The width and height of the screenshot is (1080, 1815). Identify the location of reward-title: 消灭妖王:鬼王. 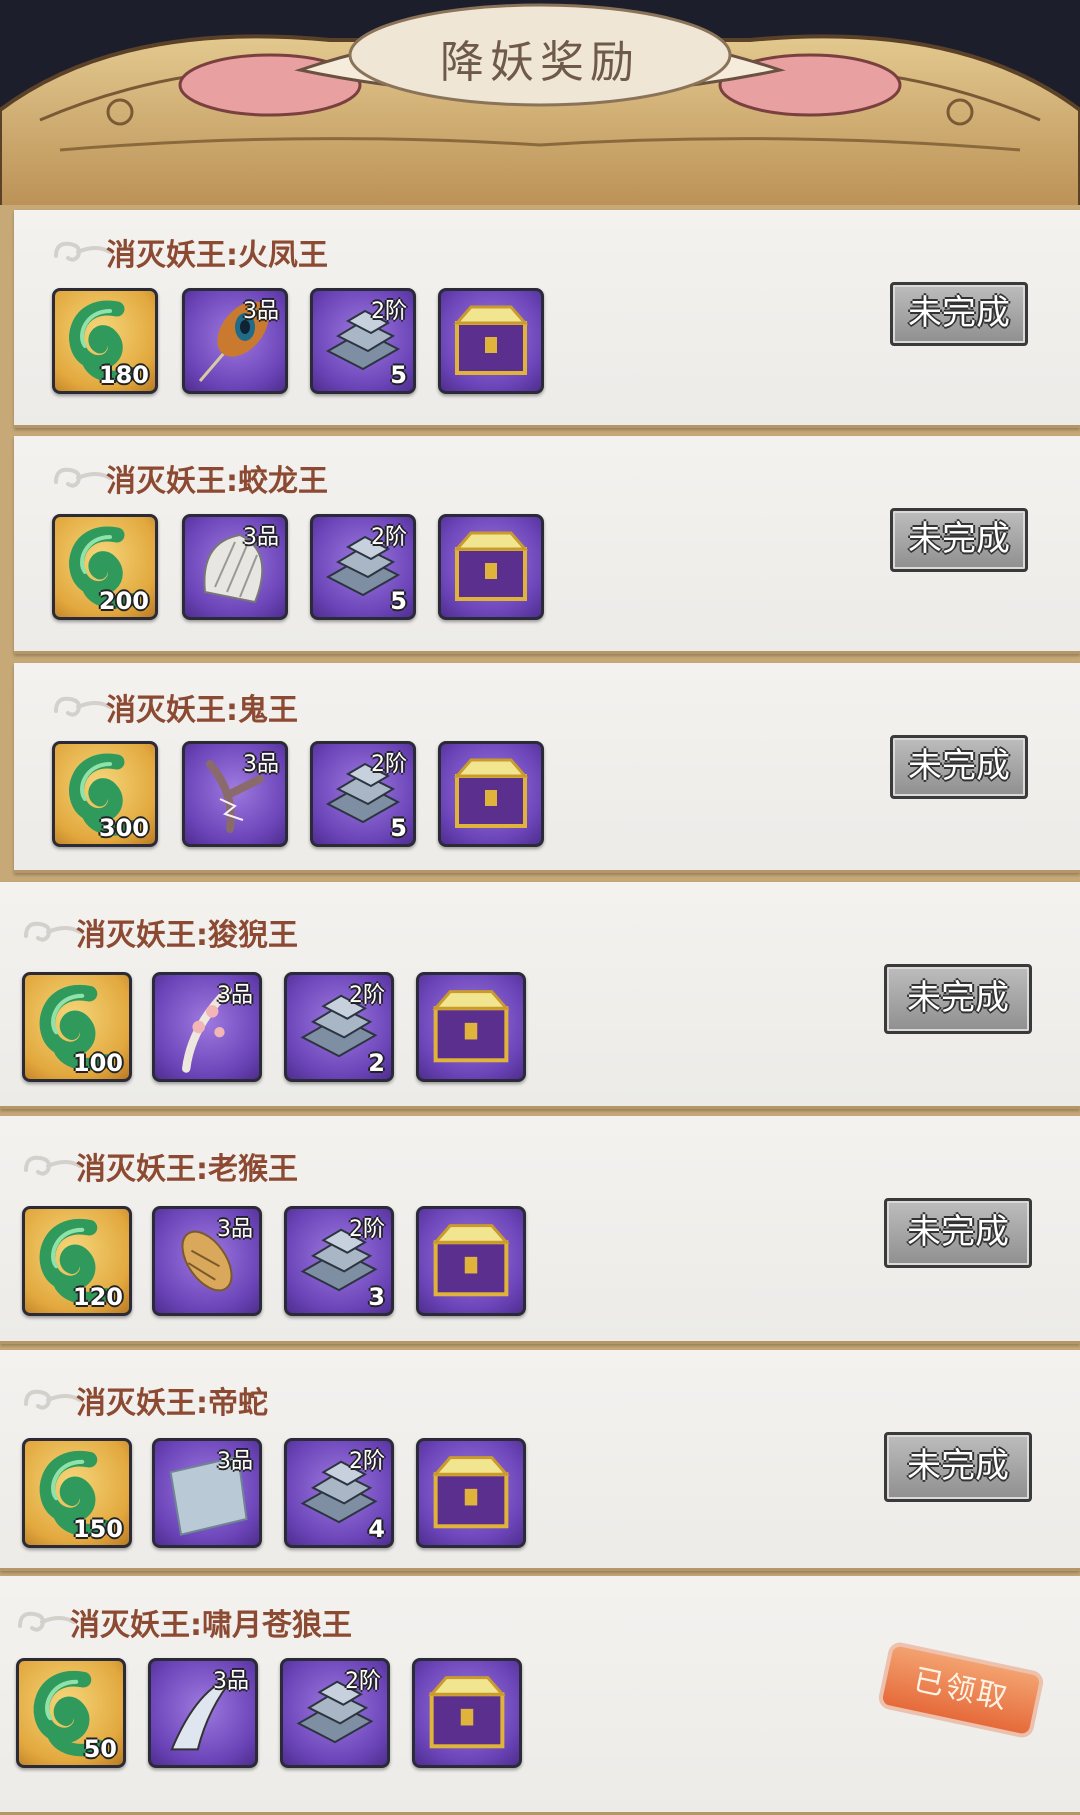
(202, 710).